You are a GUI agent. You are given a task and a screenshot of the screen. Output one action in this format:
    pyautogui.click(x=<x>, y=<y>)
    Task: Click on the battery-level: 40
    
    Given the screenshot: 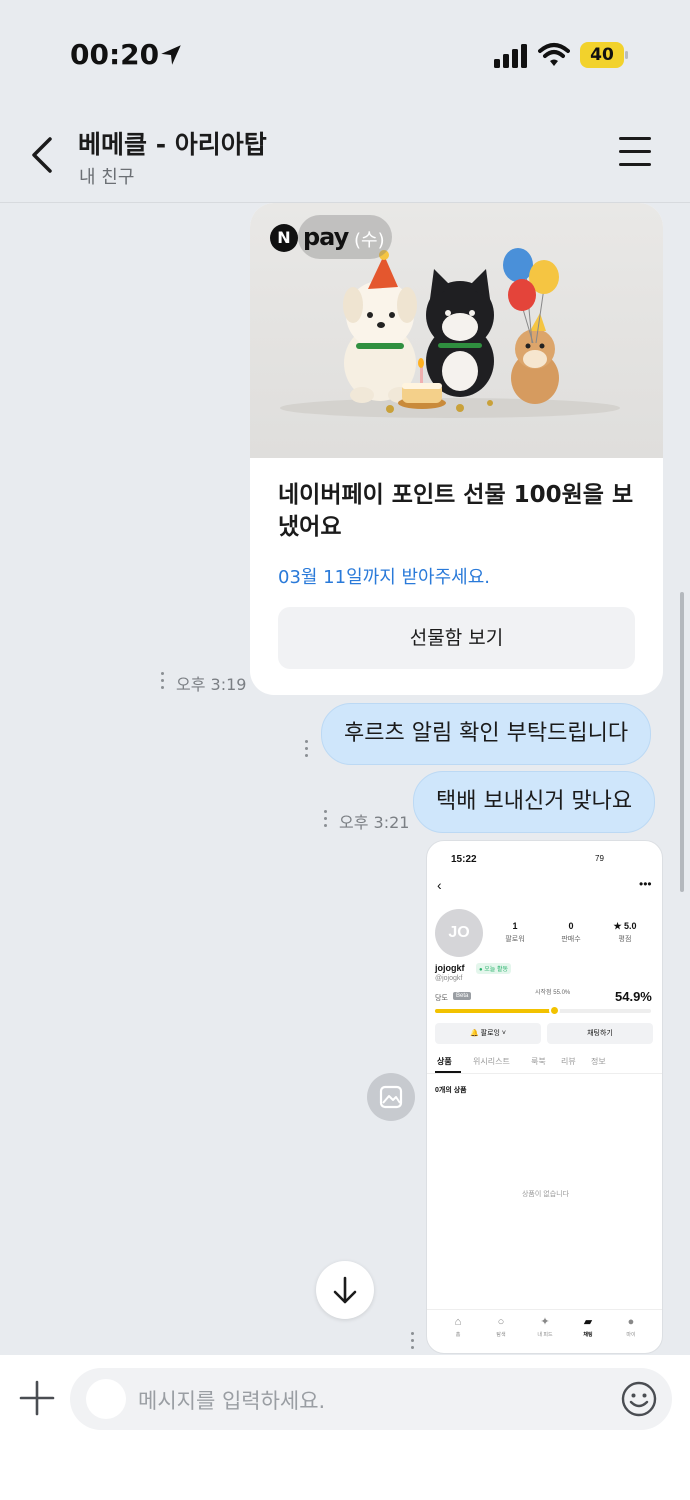 What is the action you would take?
    pyautogui.click(x=602, y=55)
    